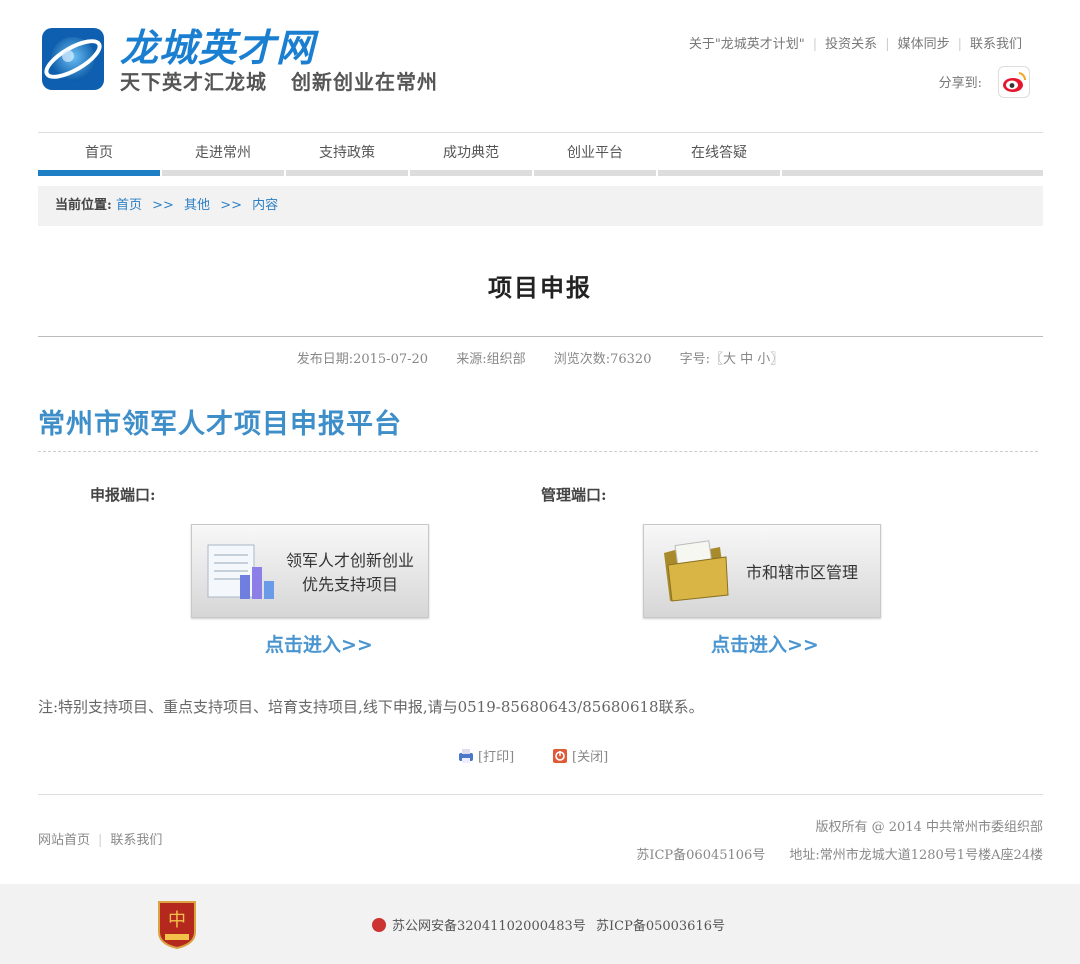 The height and width of the screenshot is (964, 1080). Describe the element at coordinates (765, 643) in the screenshot. I see `manage-enter-link: 点击进入>>` at that location.